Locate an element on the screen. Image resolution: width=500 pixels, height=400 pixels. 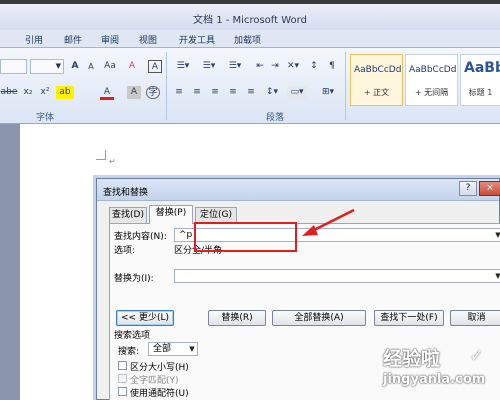
match-case-label: 区分大小写(H) is located at coordinates (159, 368).